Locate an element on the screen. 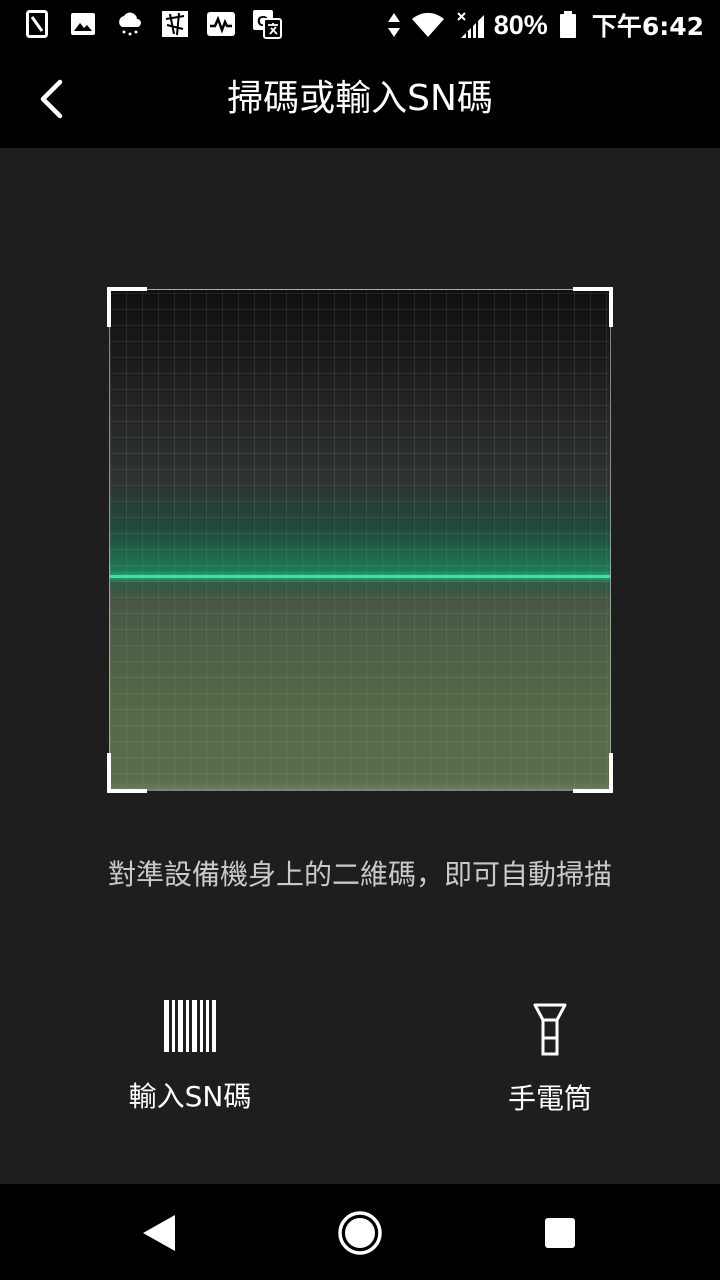  viewfinder-corner-bottom-left is located at coordinates (127, 773).